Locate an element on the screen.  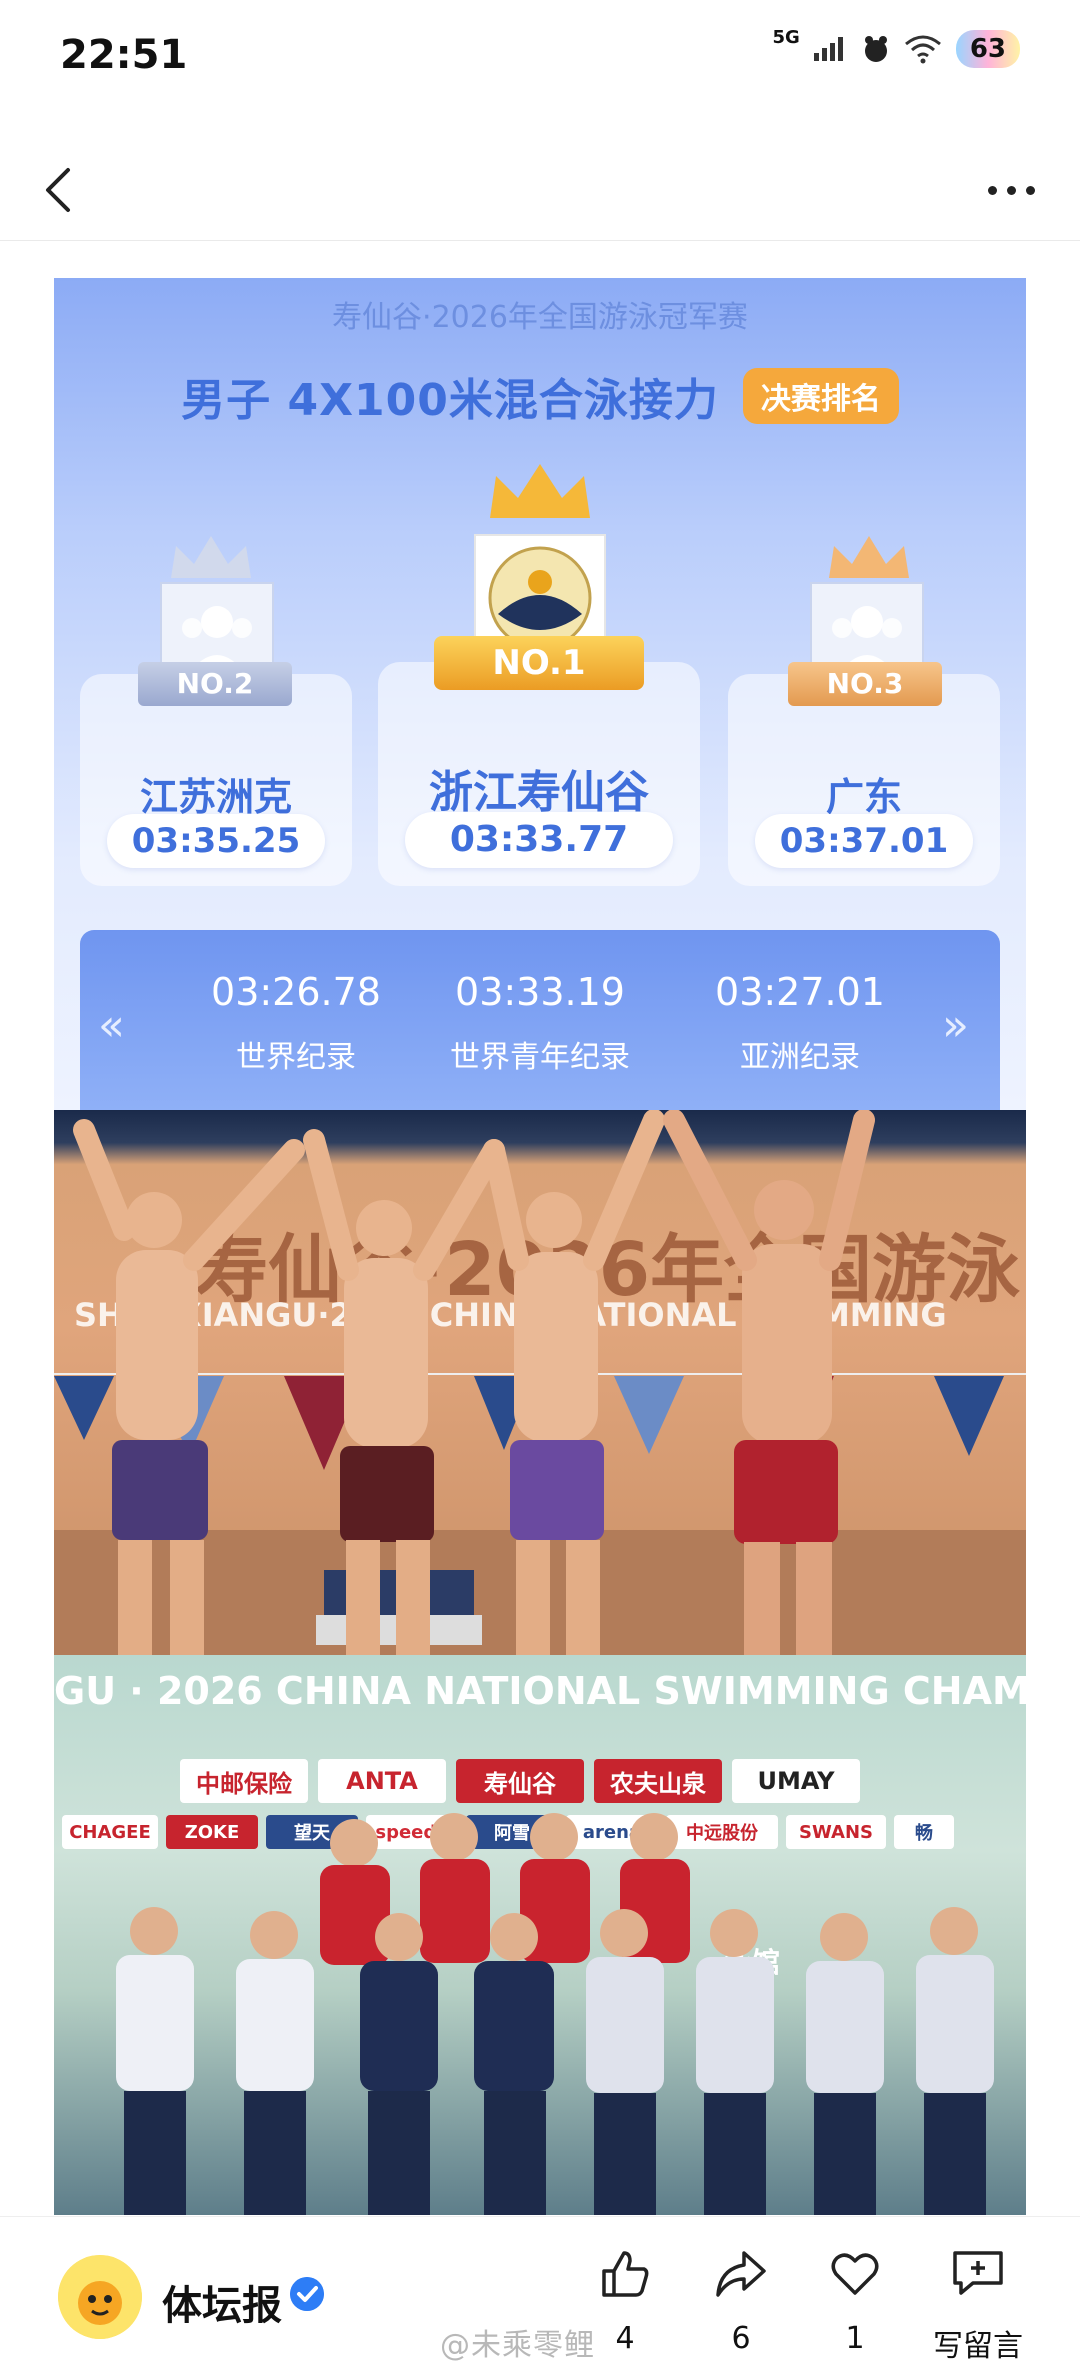
comment-add-icon is located at coordinates (978, 2273).